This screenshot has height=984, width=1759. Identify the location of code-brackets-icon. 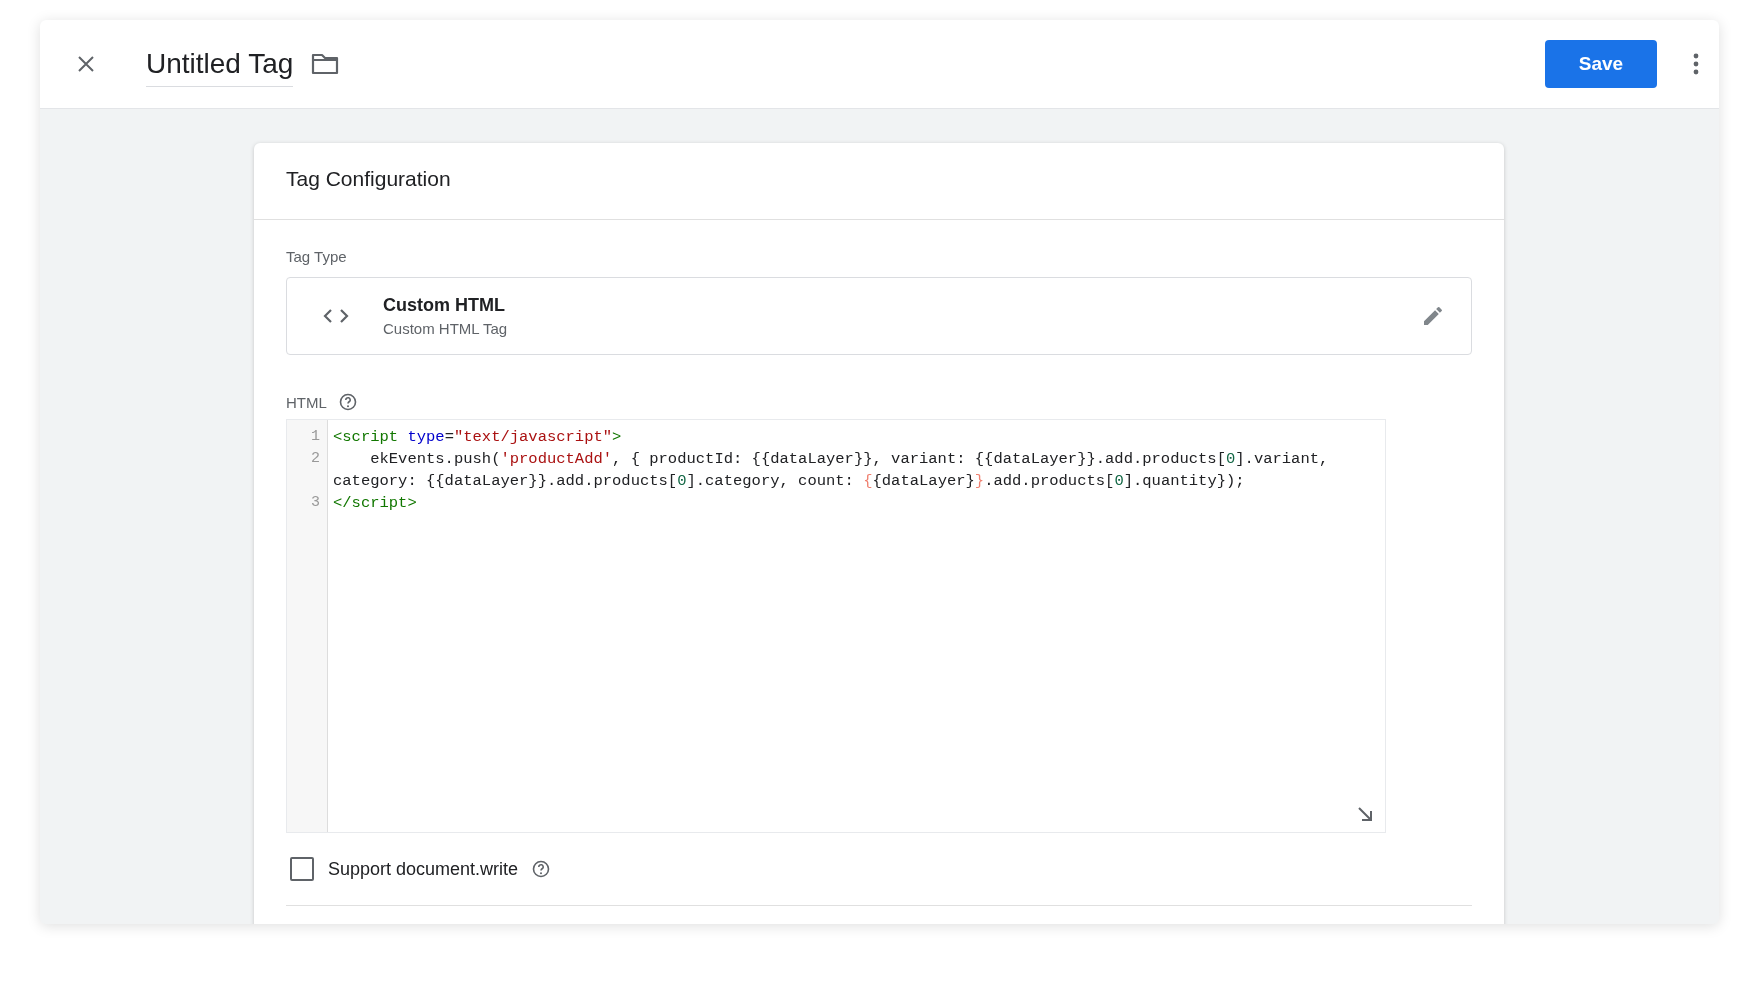
(336, 316).